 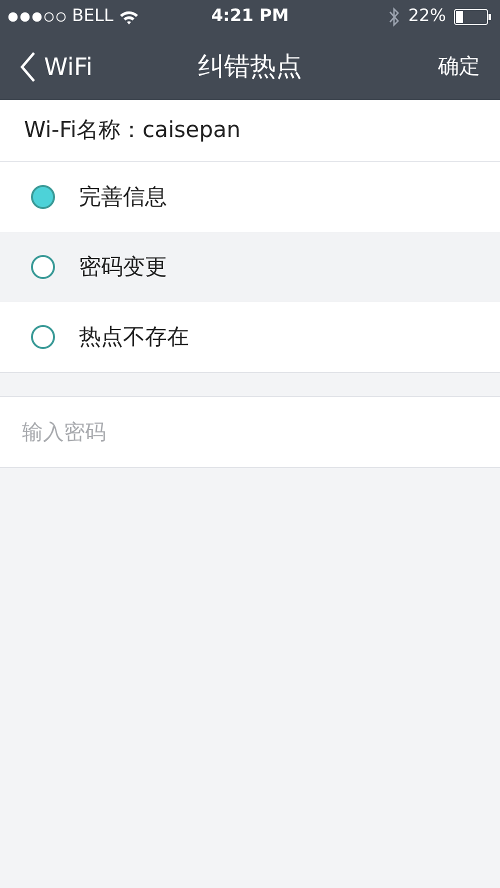 What do you see at coordinates (250, 337) in the screenshot?
I see `option-row: 热点不存在` at bounding box center [250, 337].